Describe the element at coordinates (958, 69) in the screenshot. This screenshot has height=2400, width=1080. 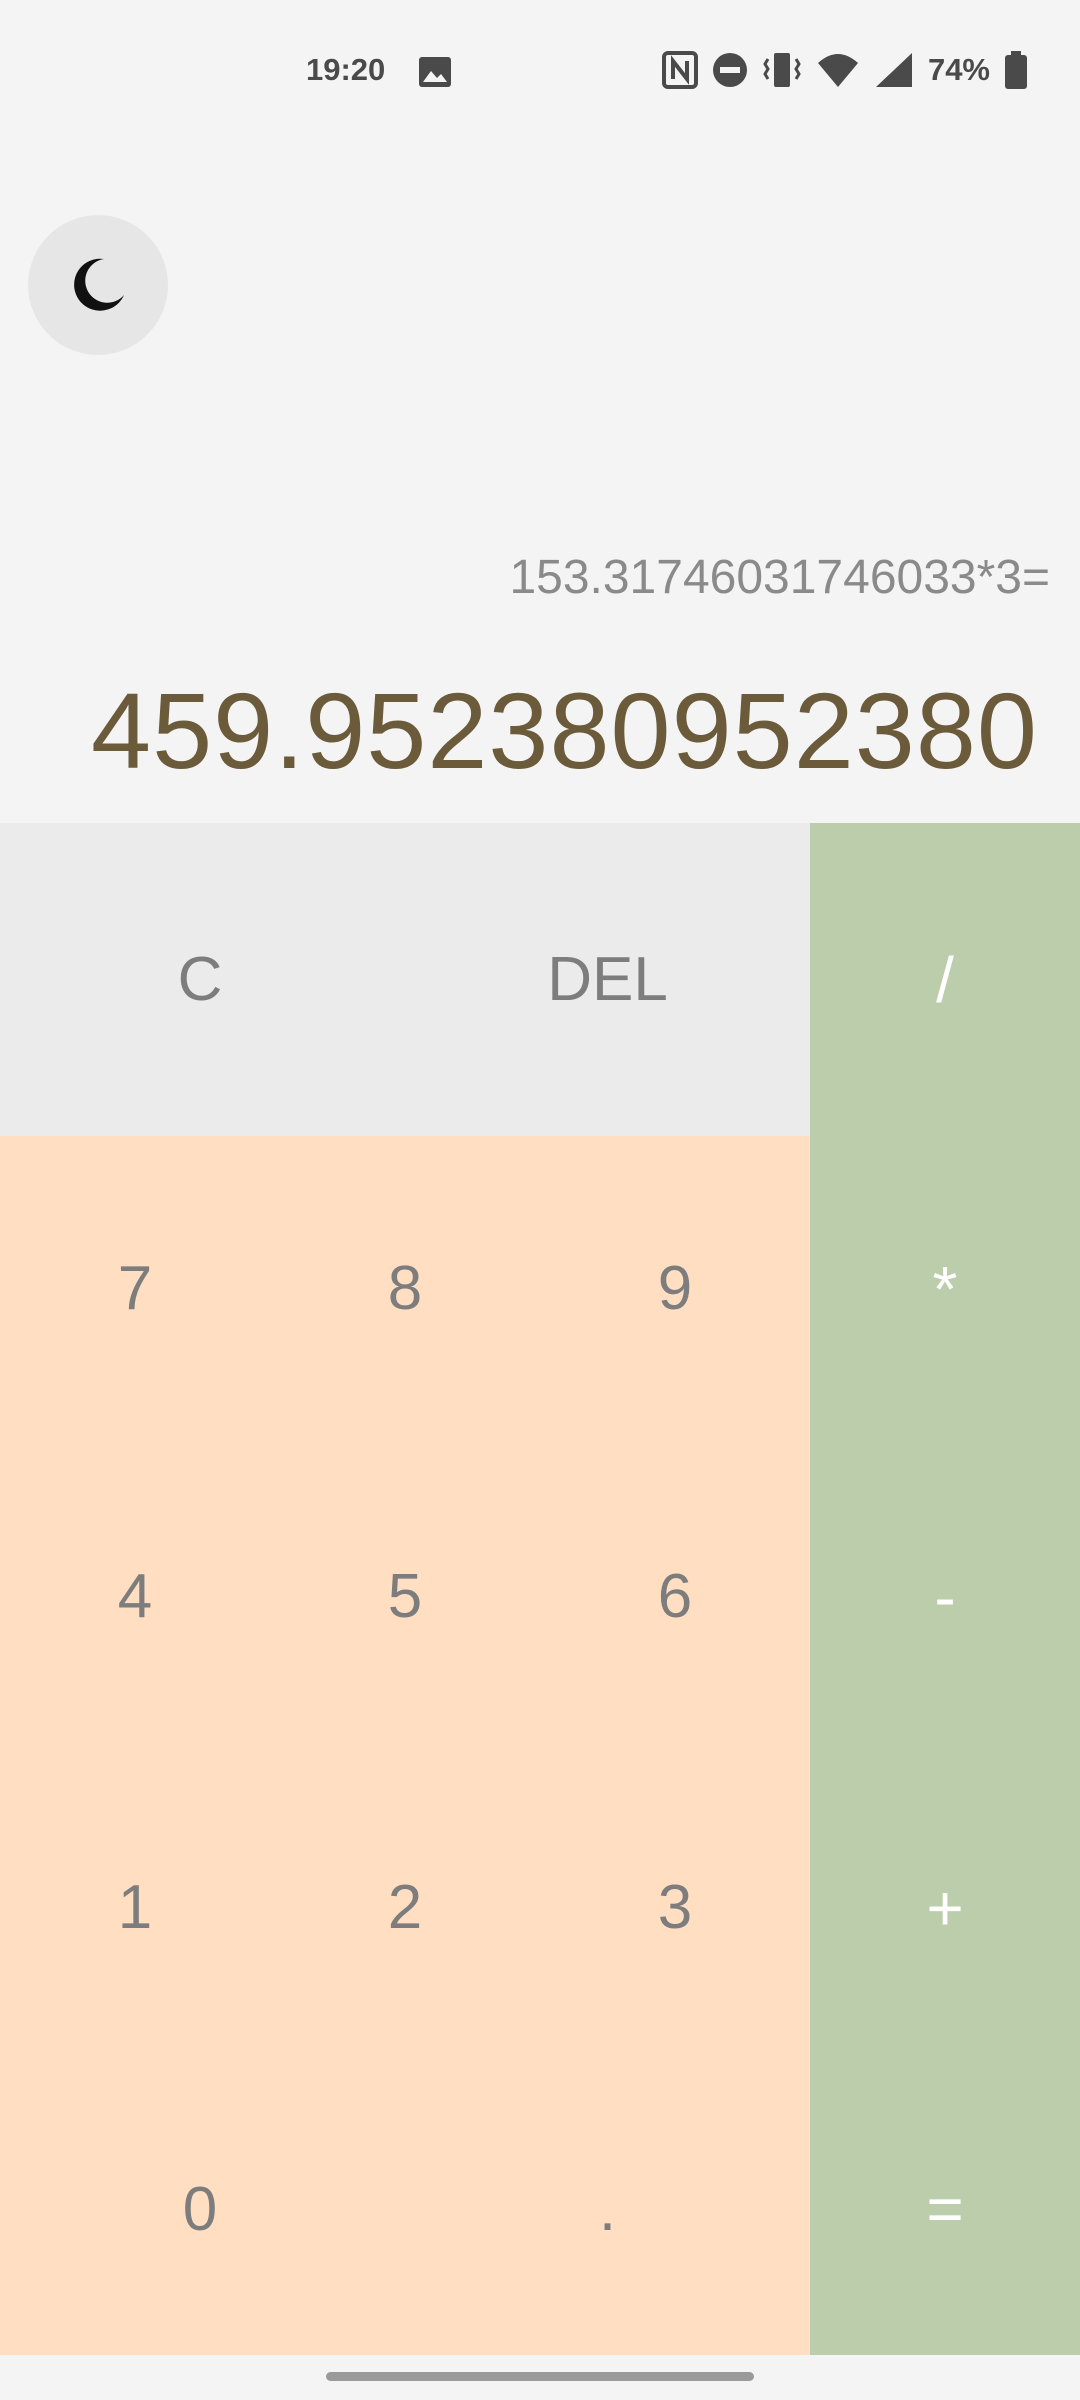
I see `battery-percent: 74%` at that location.